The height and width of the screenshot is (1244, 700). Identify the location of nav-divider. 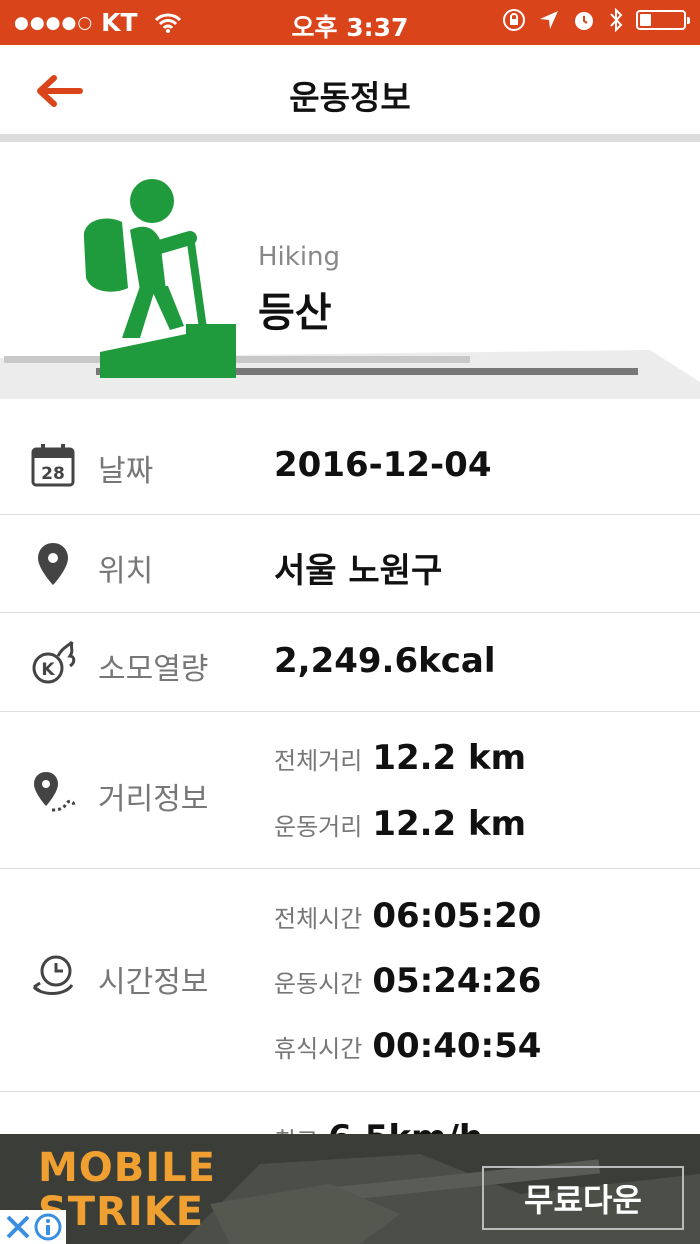
(350, 138).